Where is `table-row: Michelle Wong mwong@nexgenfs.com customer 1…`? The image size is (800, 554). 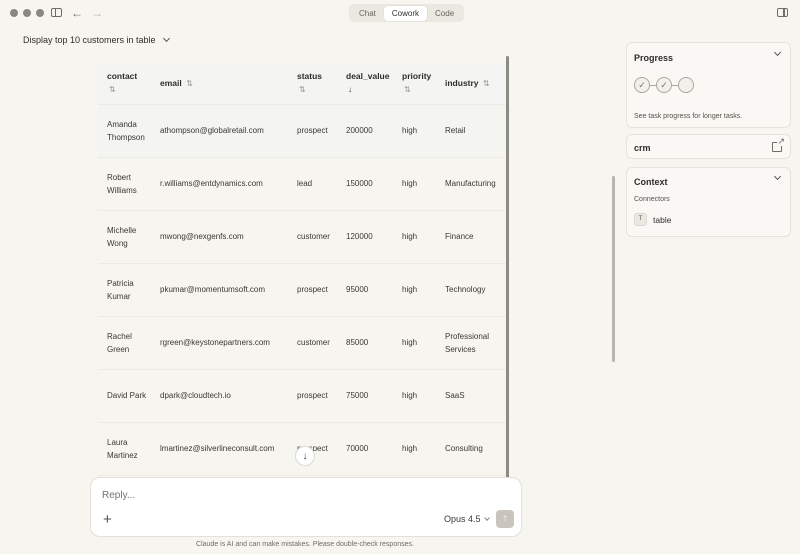
table-row: Michelle Wong mwong@nexgenfs.com customer 1… is located at coordinates (302, 236).